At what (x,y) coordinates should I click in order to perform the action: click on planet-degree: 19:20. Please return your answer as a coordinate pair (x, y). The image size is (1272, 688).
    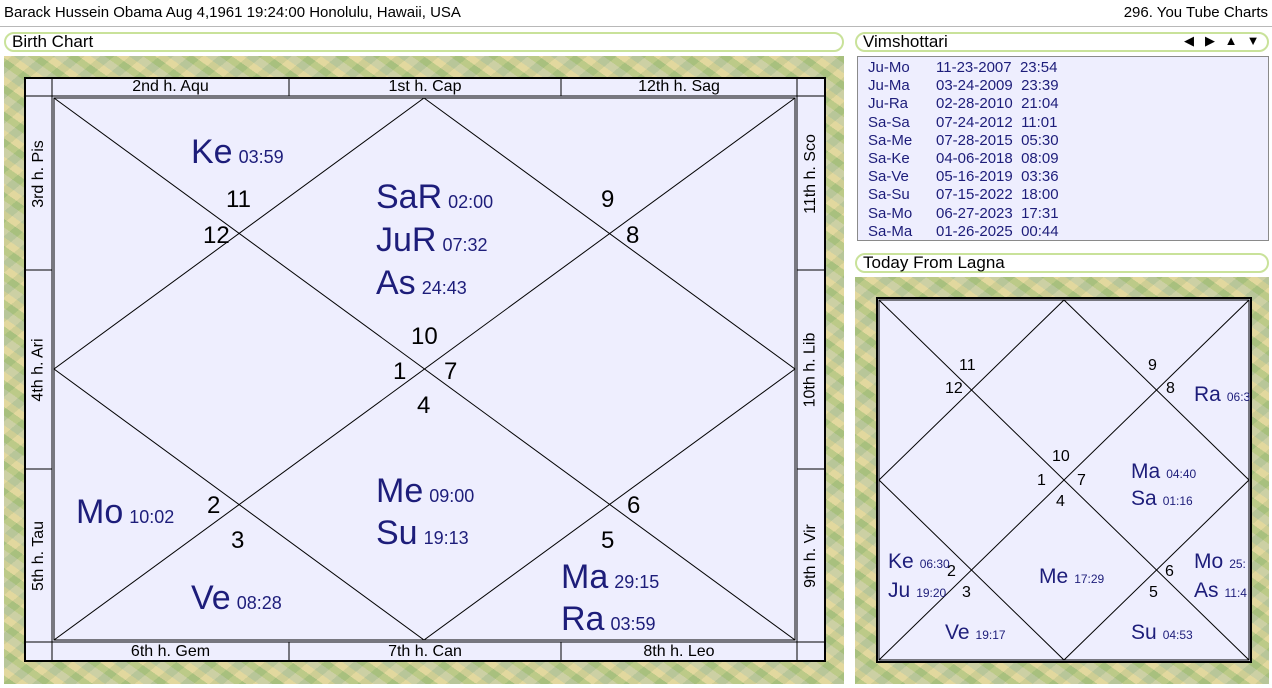
    Looking at the image, I should click on (931, 593).